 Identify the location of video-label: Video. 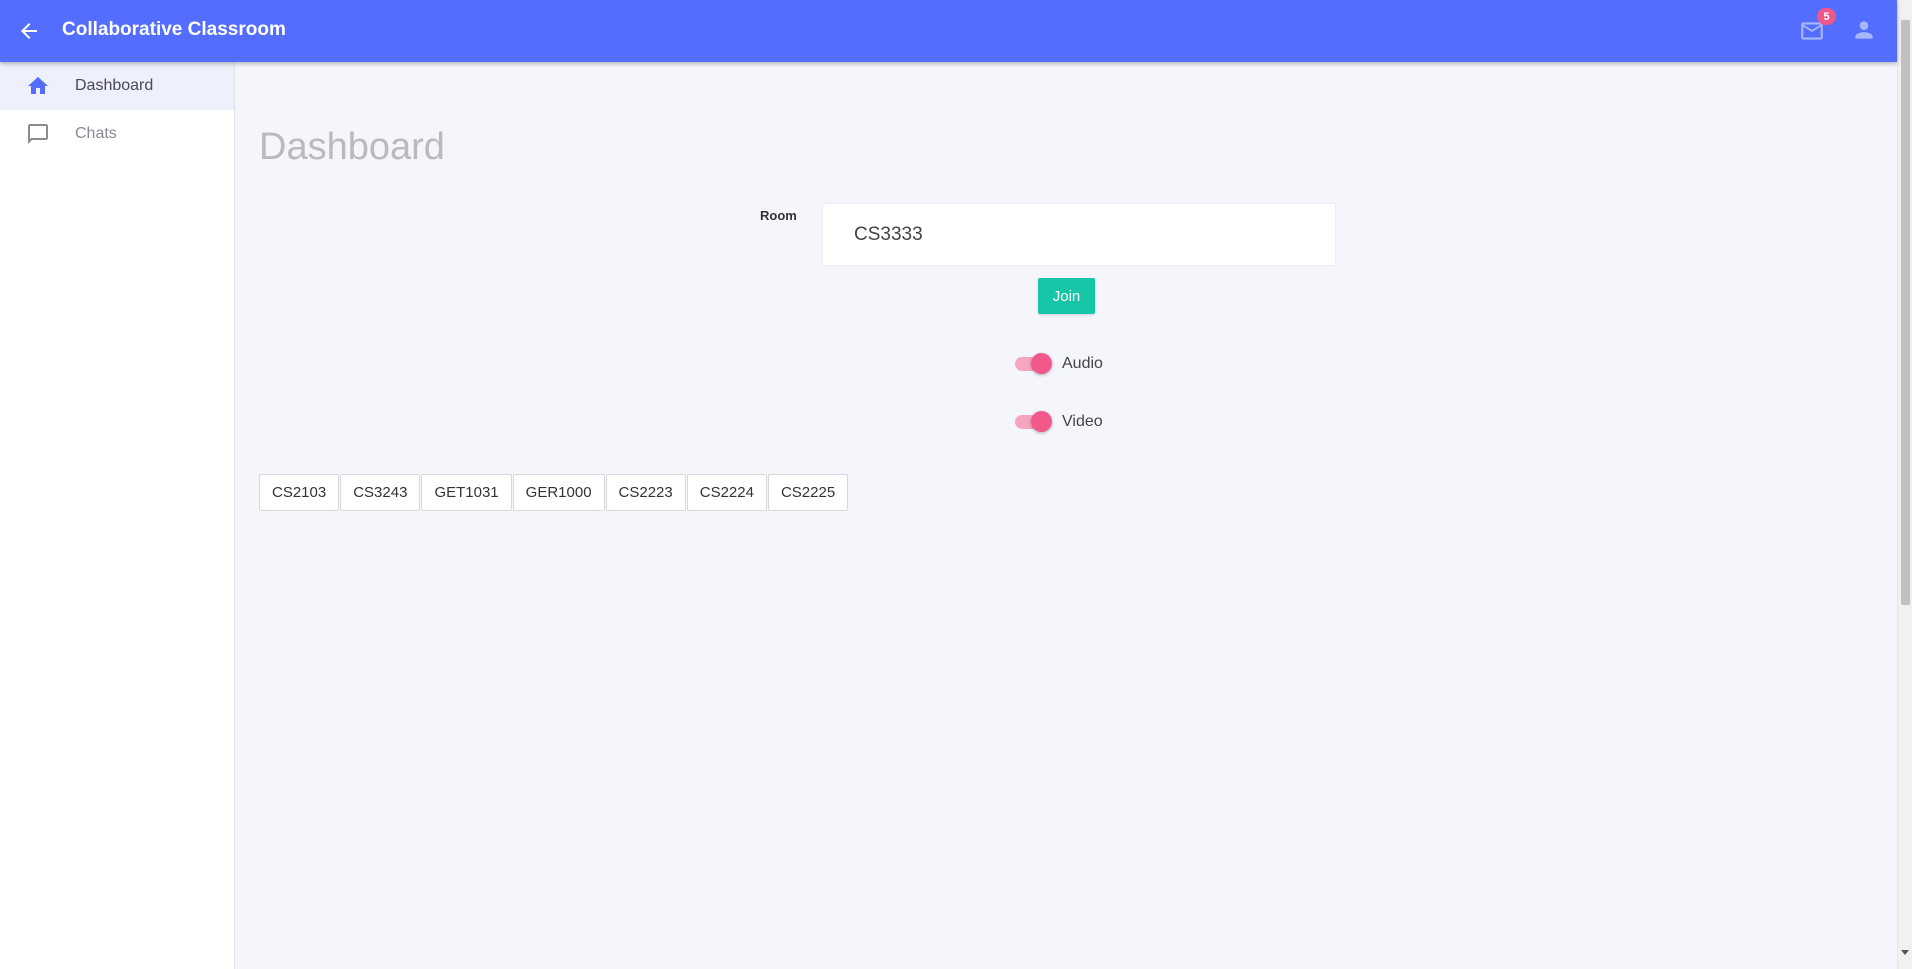
(1082, 421).